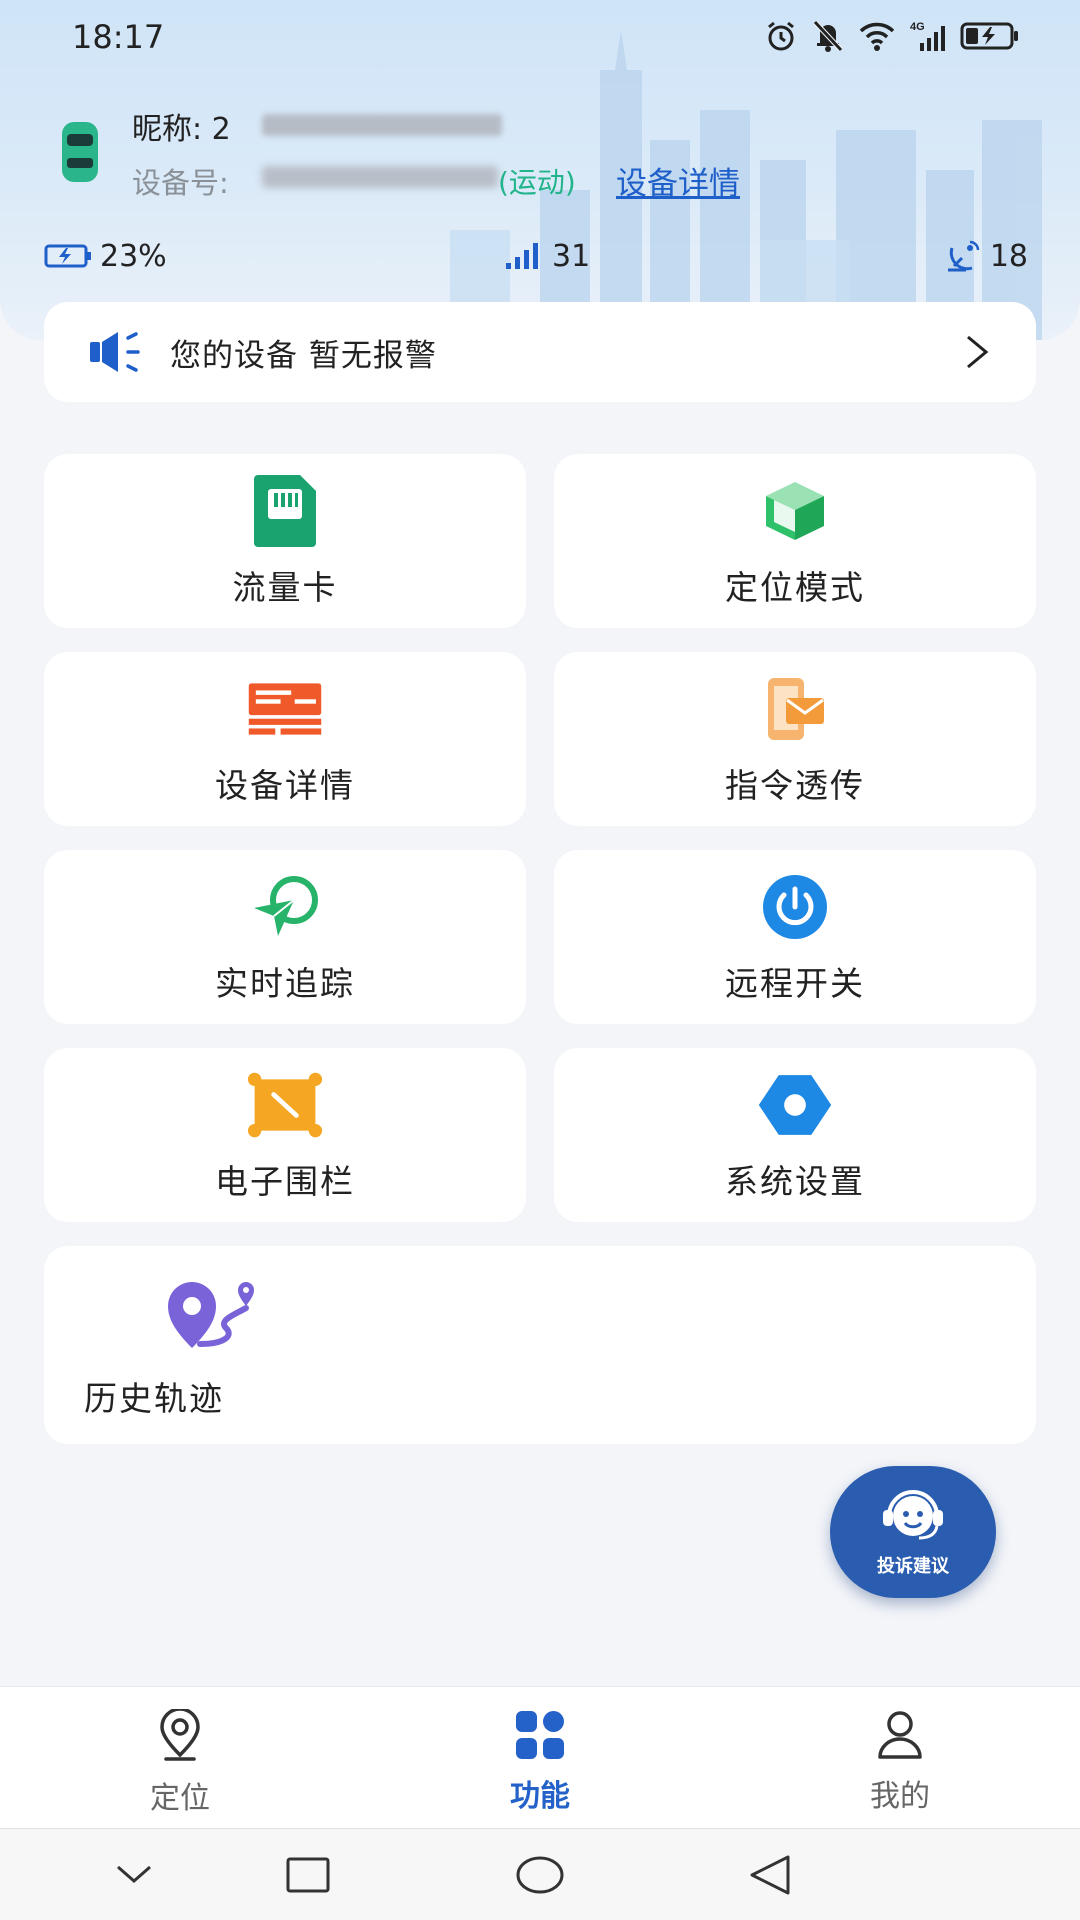 Image resolution: width=1080 pixels, height=1920 pixels. Describe the element at coordinates (795, 1181) in the screenshot. I see `feature-label: 系统设置` at that location.